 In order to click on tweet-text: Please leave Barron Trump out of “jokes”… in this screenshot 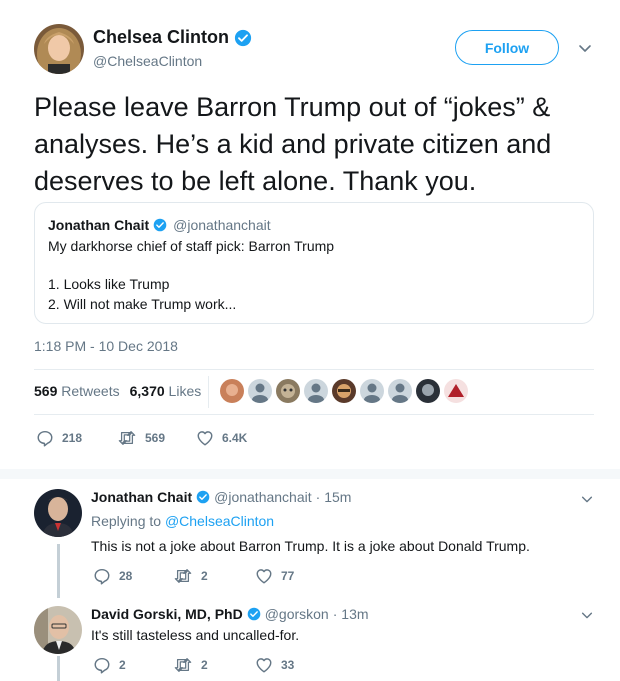, I will do `click(293, 144)`.